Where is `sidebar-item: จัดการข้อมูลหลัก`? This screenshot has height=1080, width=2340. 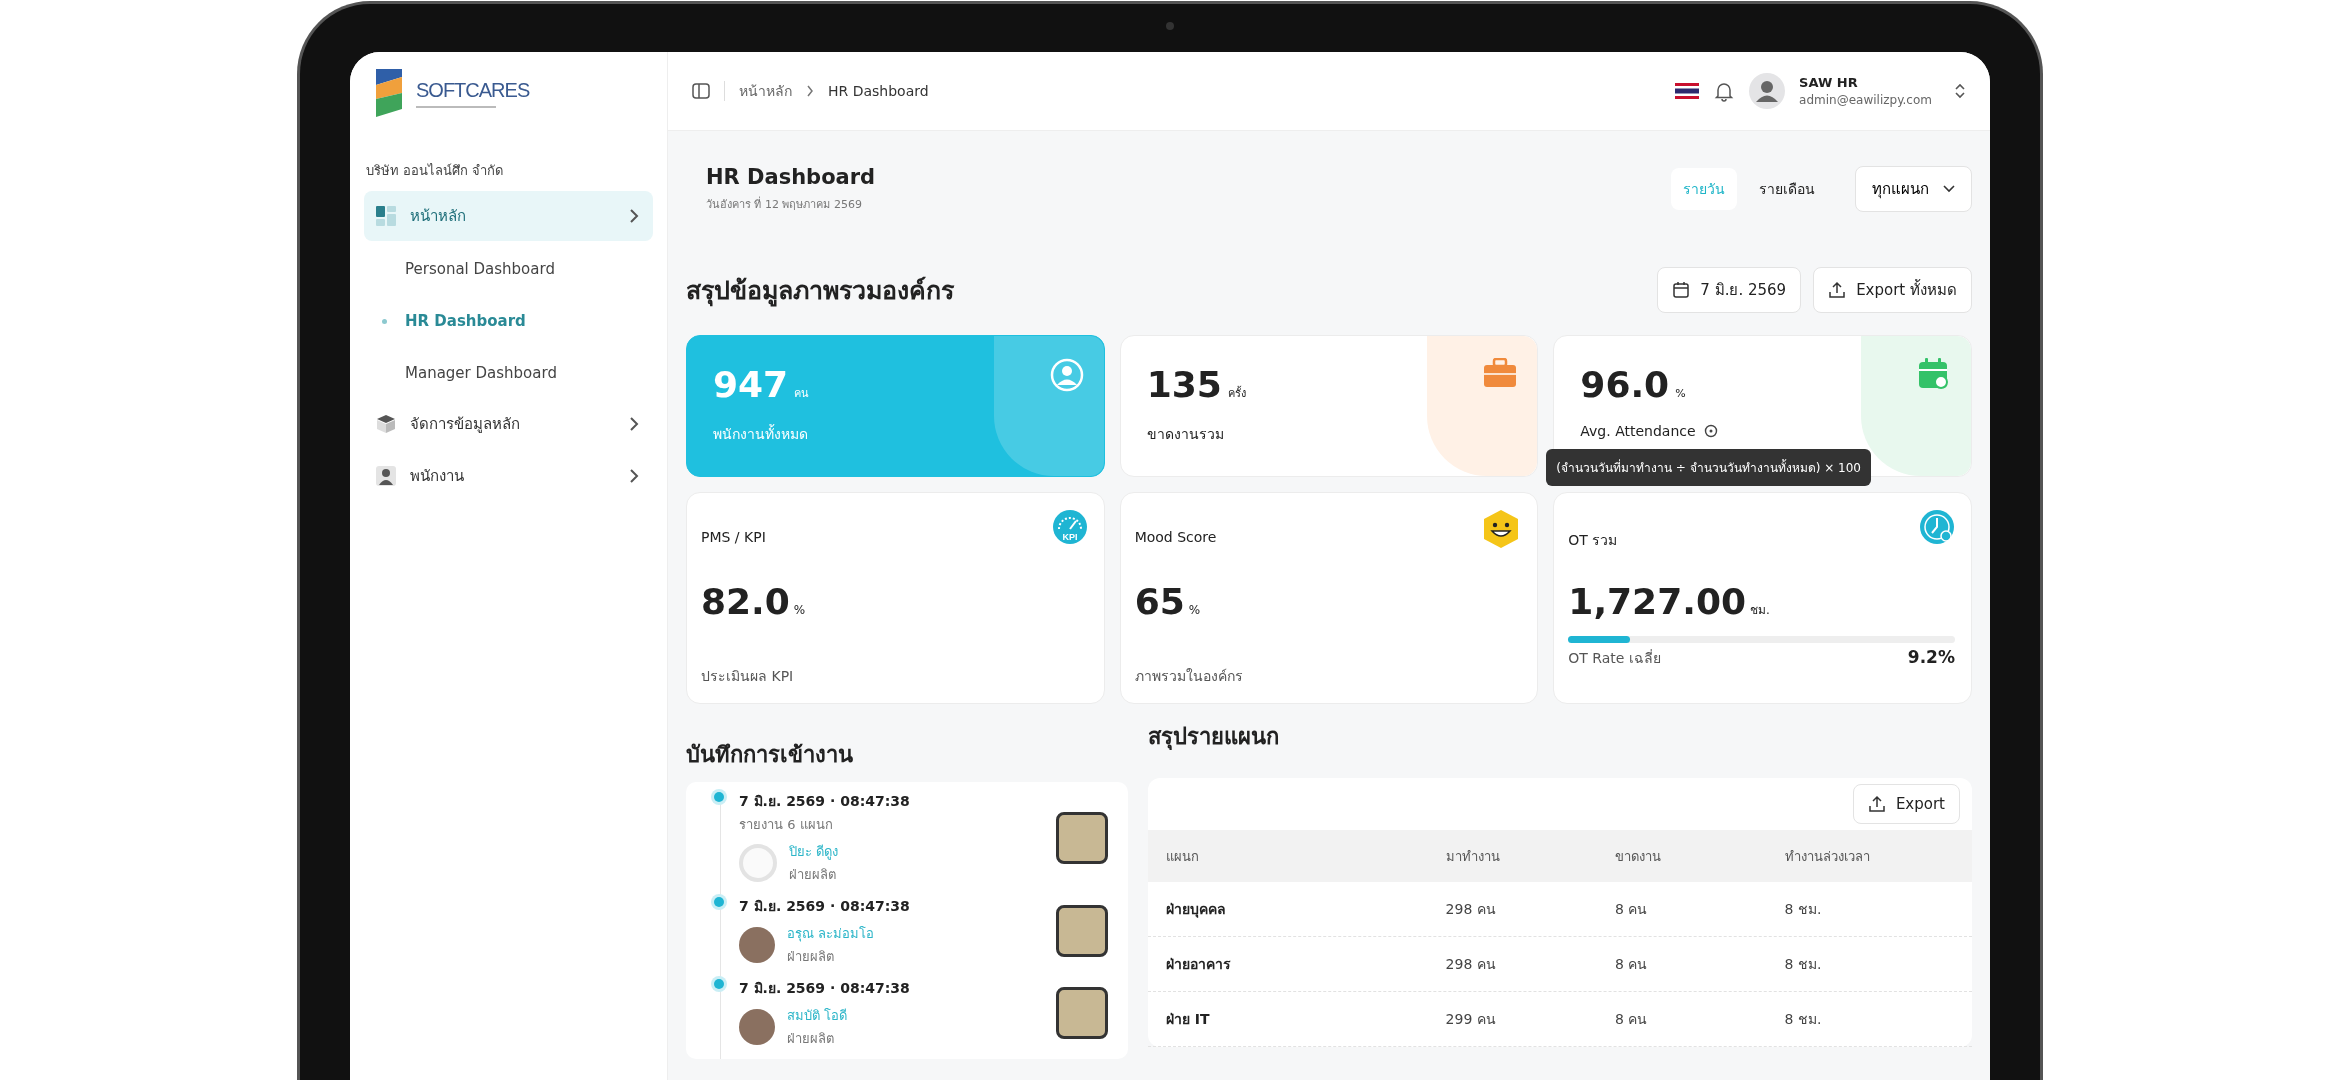
sidebar-item: จัดการข้อมูลหลัก is located at coordinates (508, 424).